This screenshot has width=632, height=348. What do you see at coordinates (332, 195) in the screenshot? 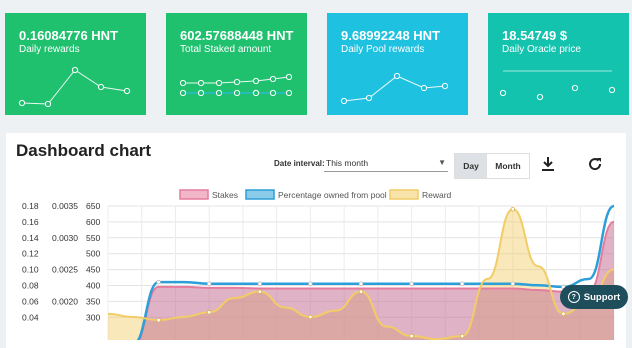
I see `legend-label: Percentage owned from pool` at bounding box center [332, 195].